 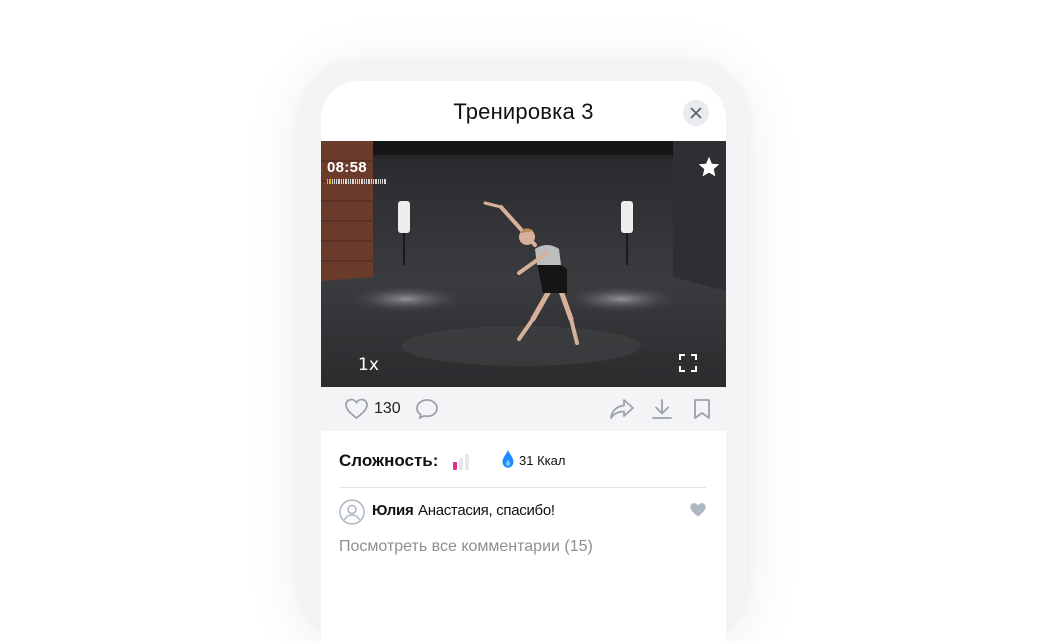 What do you see at coordinates (688, 363) in the screenshot?
I see `fullscreen-icon` at bounding box center [688, 363].